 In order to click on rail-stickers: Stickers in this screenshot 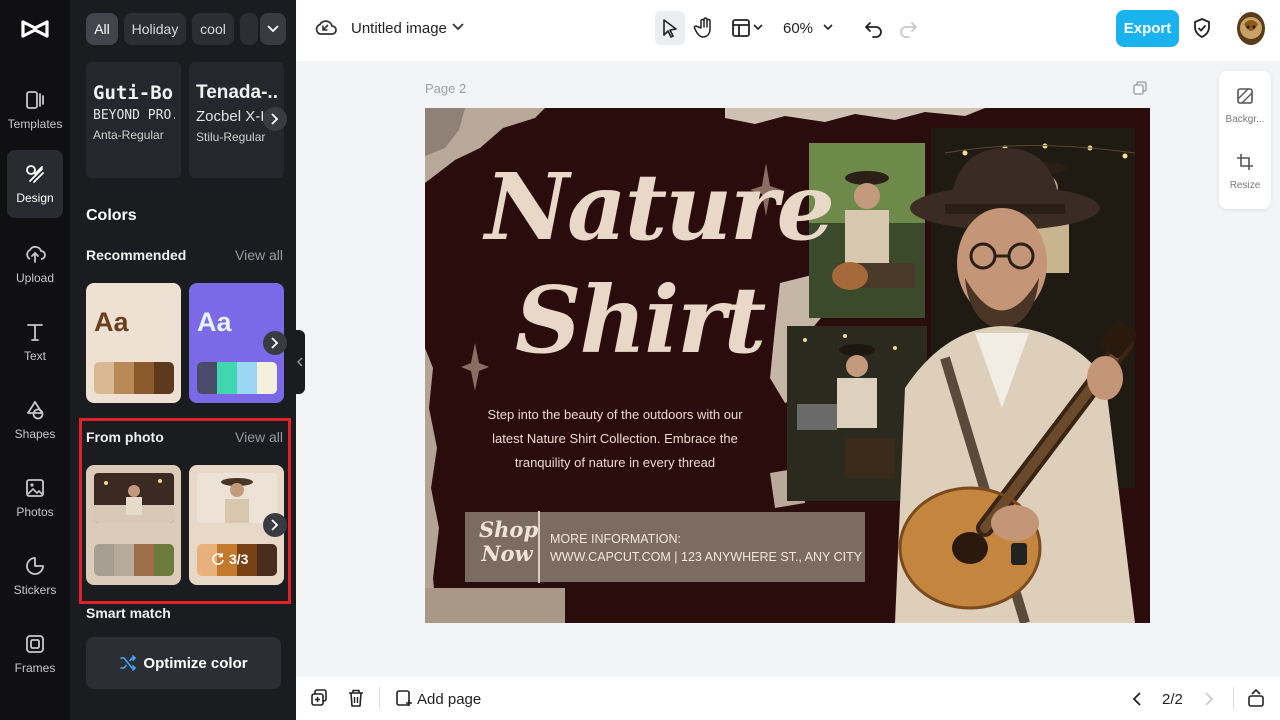, I will do `click(35, 576)`.